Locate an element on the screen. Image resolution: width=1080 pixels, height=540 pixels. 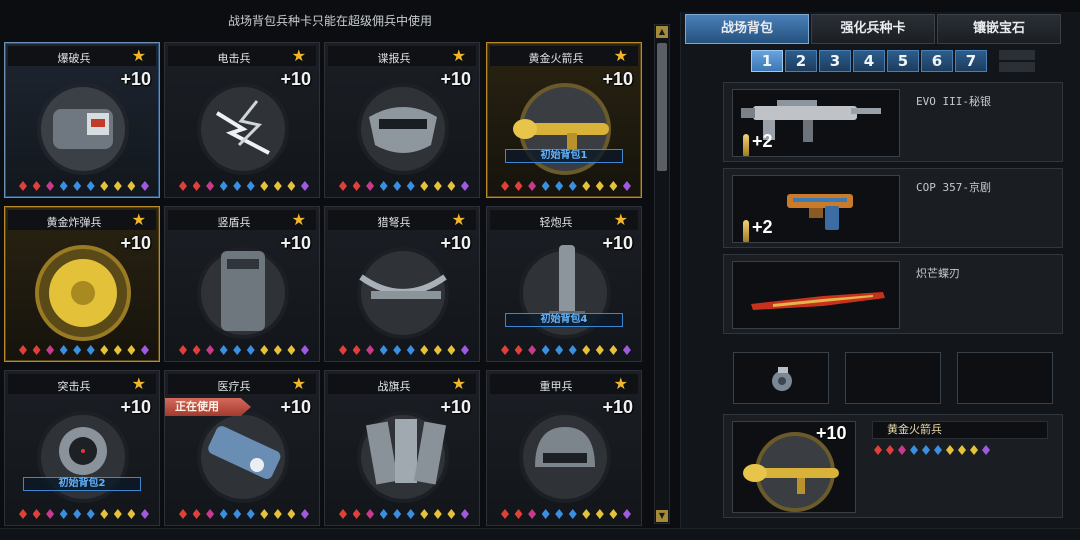
tab-bar: 战场背包 强化兵种卡 镶嵌宝石 is located at coordinates (873, 29).